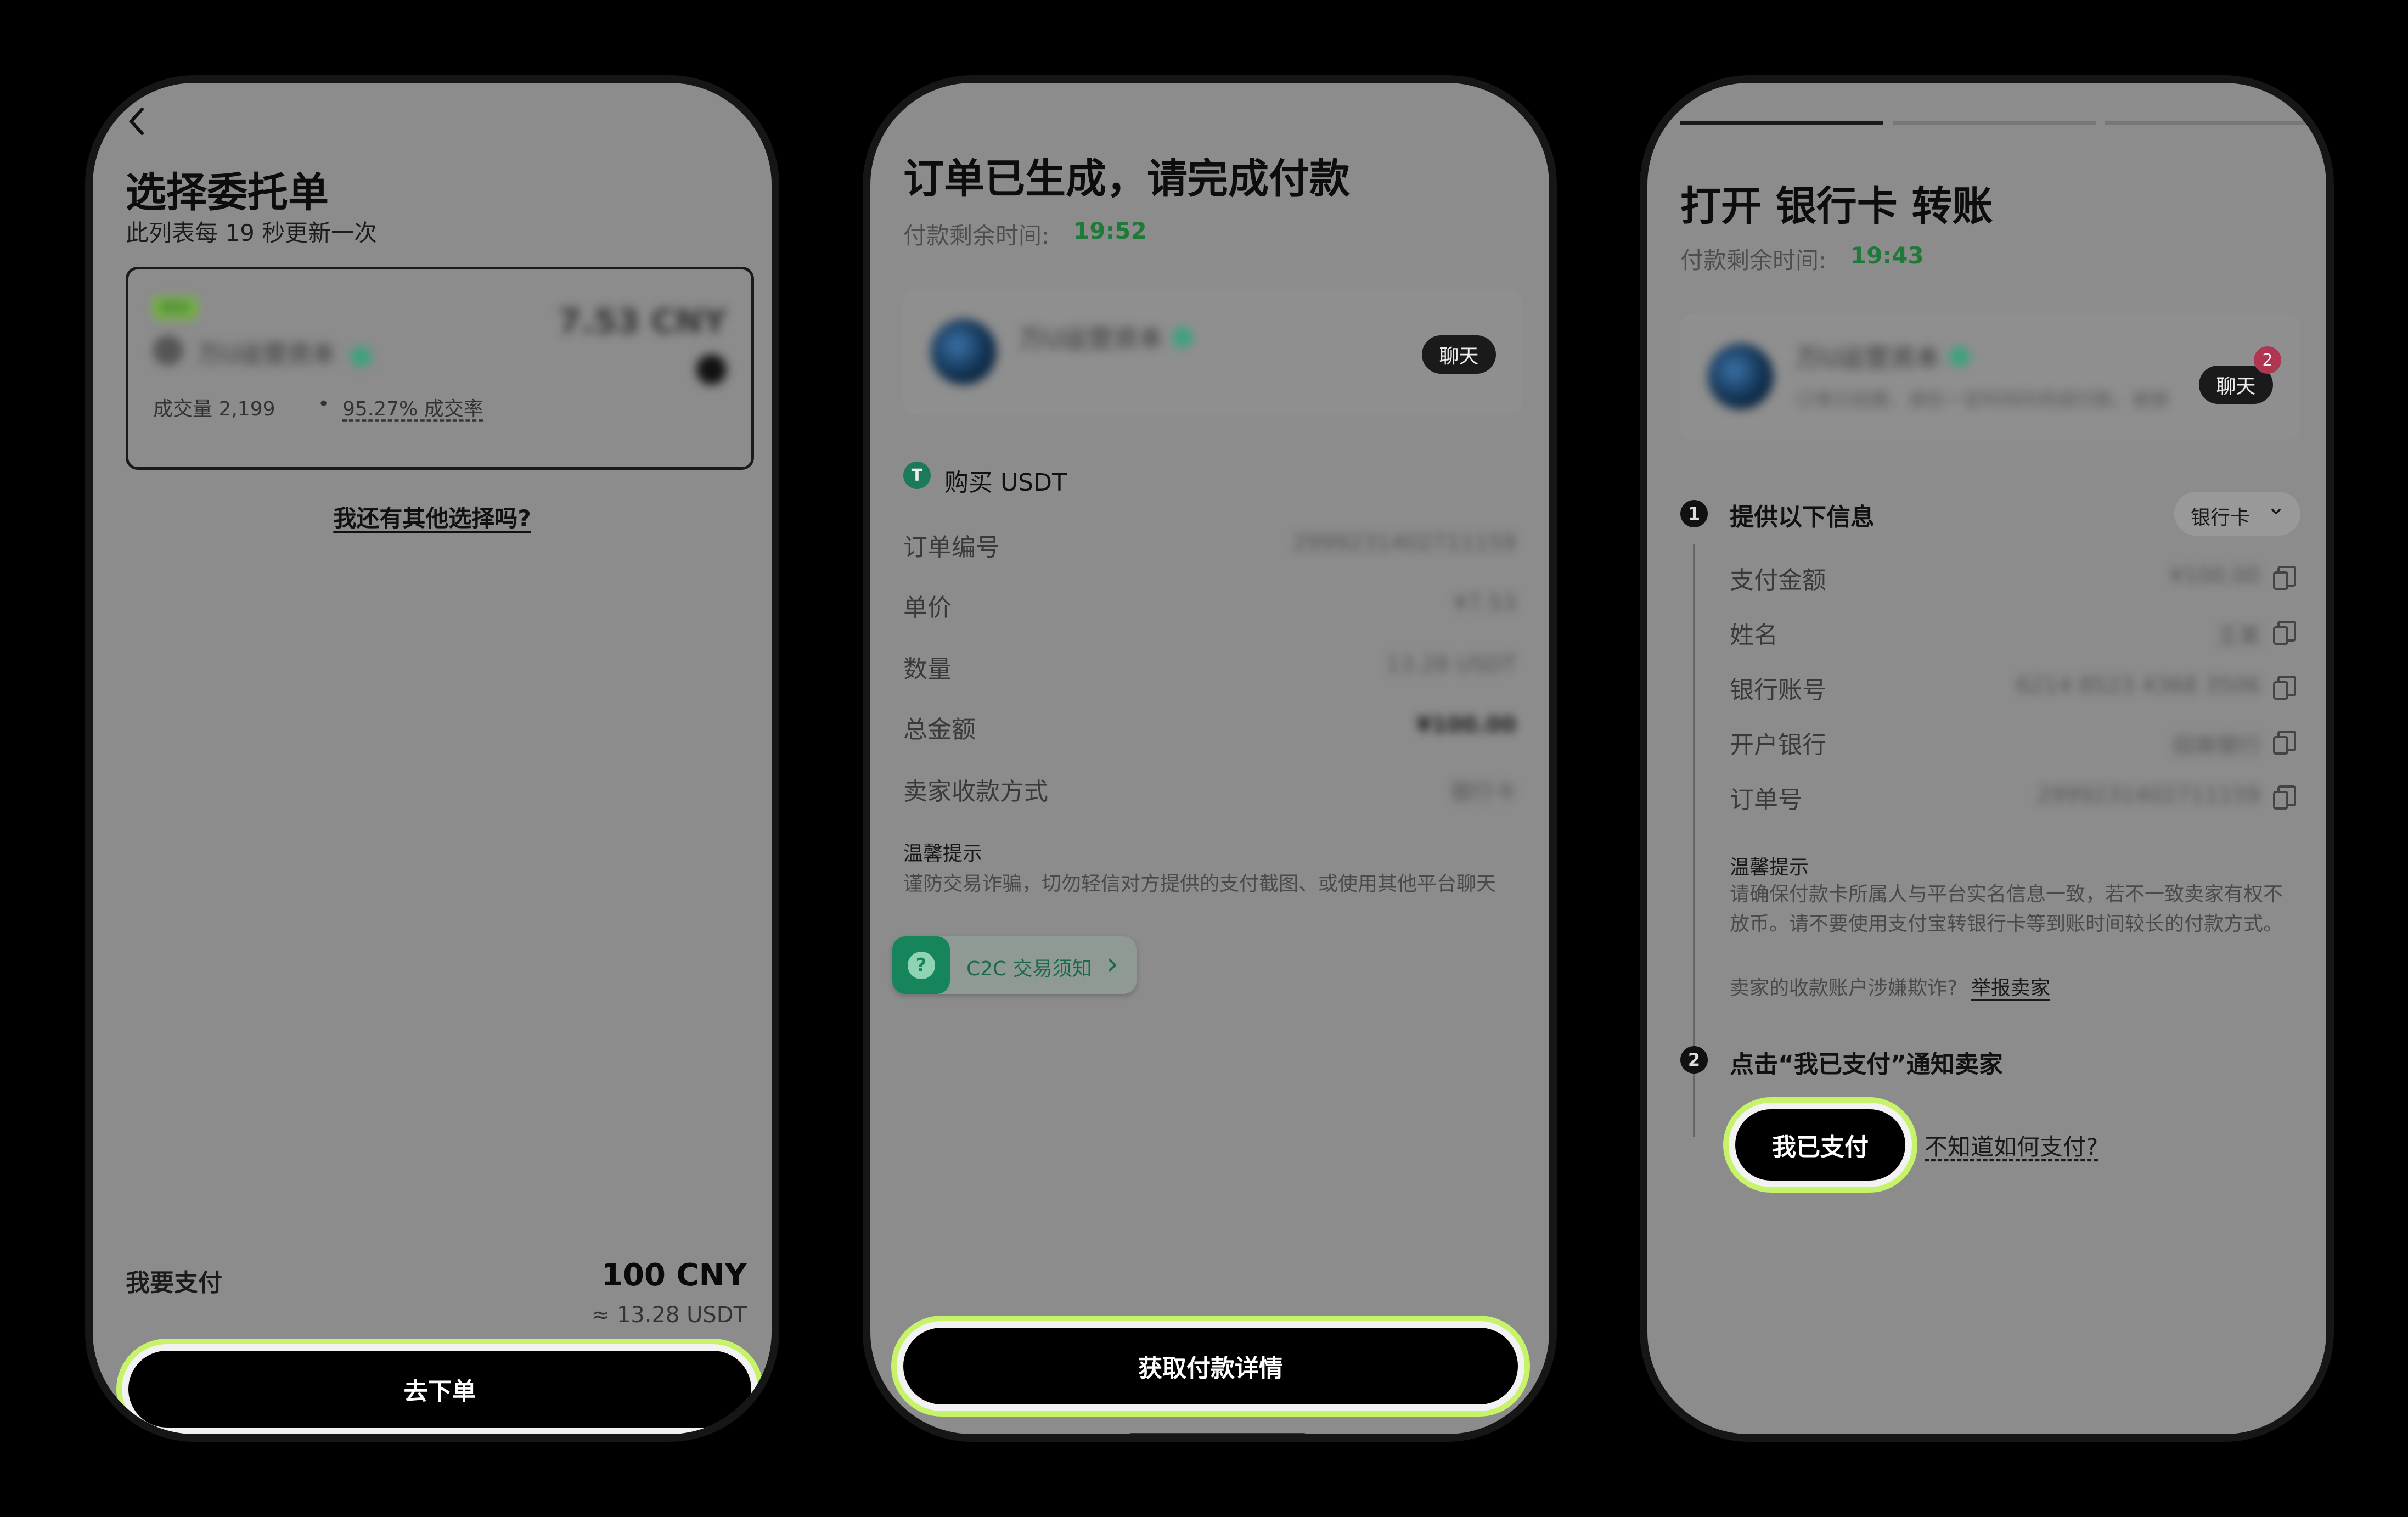  Describe the element at coordinates (1802, 517) in the screenshot. I see `step-1-title: 提供以下信息` at that location.